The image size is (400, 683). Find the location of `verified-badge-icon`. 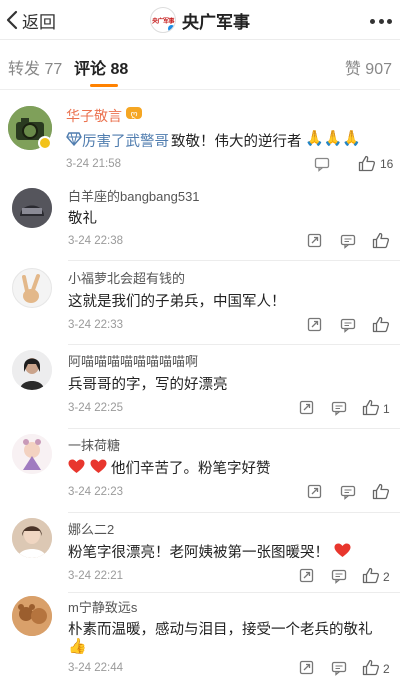

verified-badge-icon is located at coordinates (171, 28).